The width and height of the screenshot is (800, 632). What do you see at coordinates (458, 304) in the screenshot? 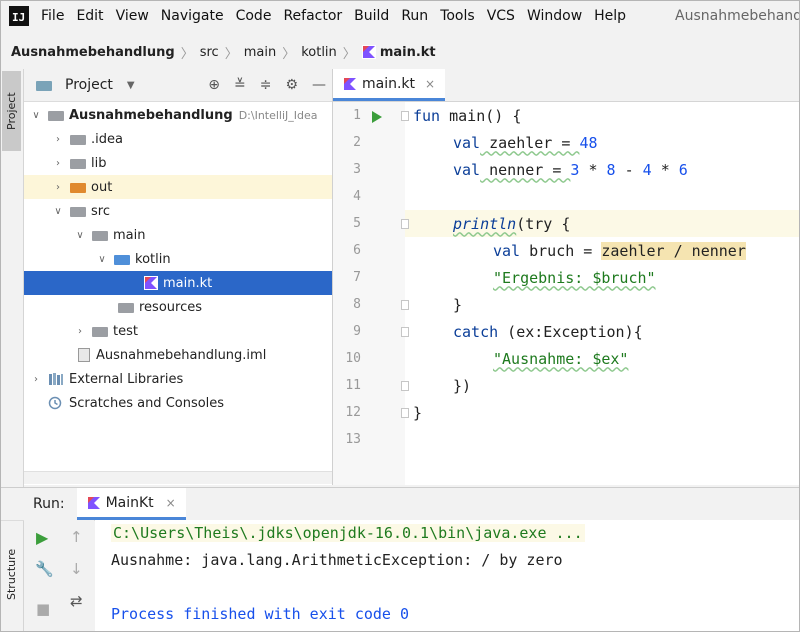
I see `code-line-8: }` at bounding box center [458, 304].